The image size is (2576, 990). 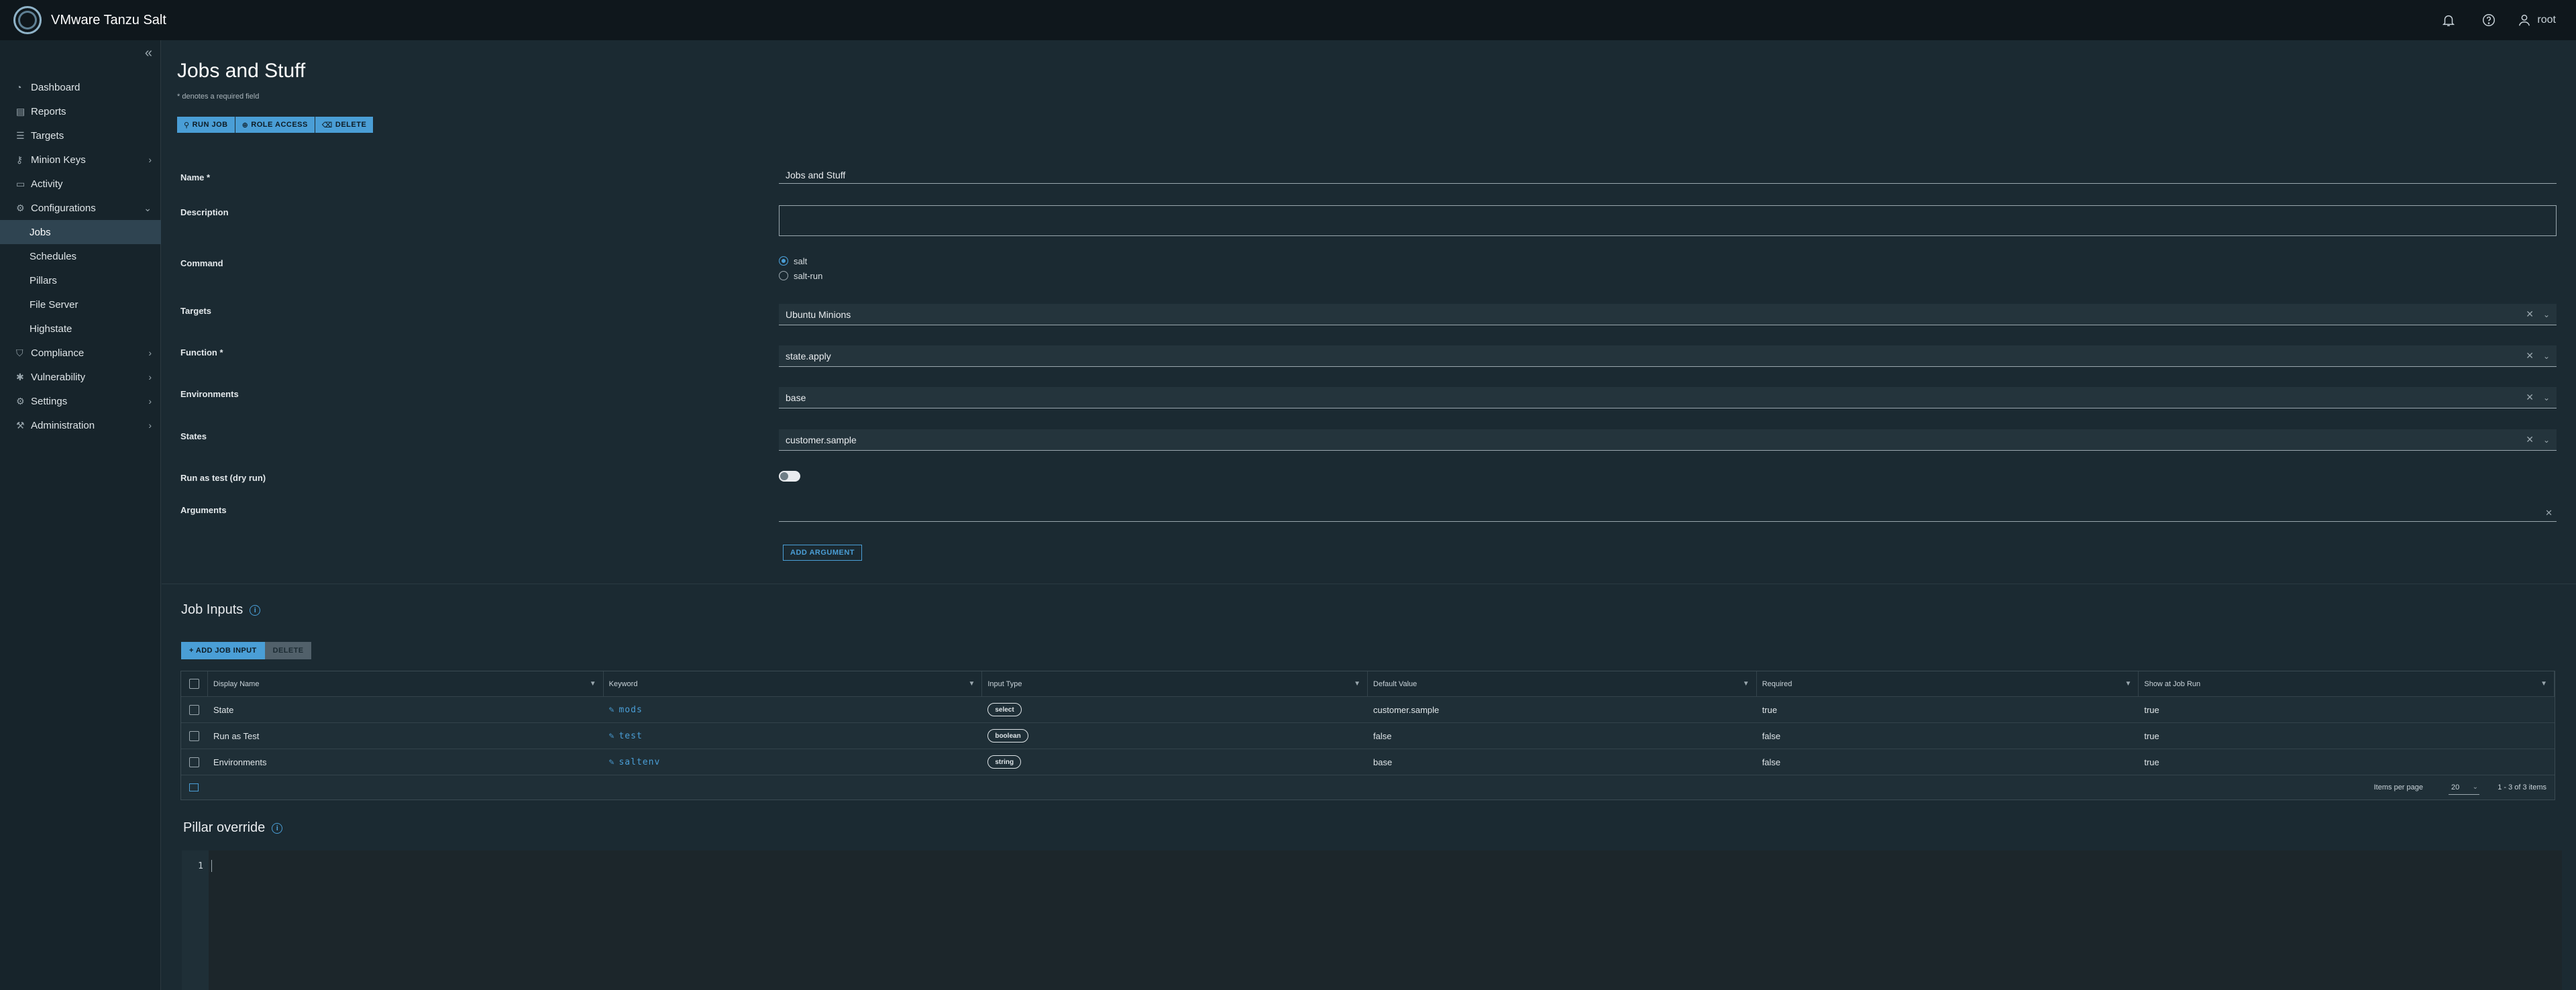 What do you see at coordinates (20, 425) in the screenshot?
I see `wrench-icon: ⚒` at bounding box center [20, 425].